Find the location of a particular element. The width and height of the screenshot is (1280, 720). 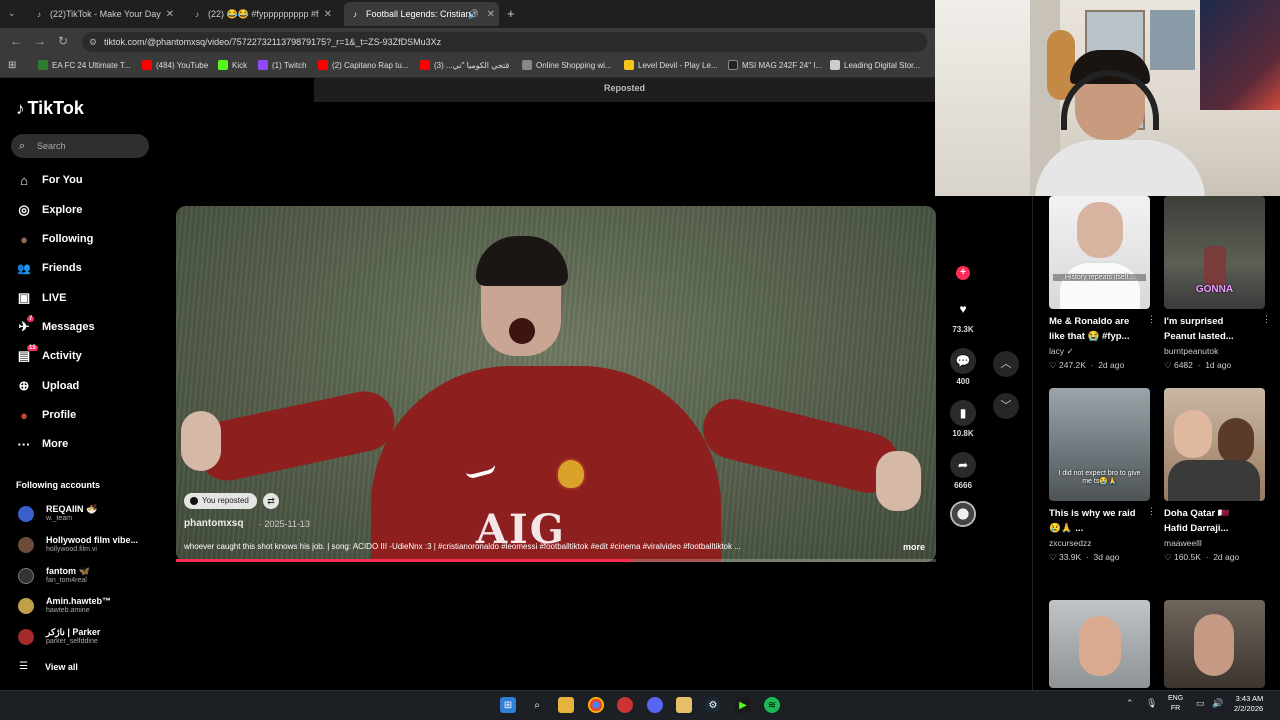

activity-badge: 15 is located at coordinates (32, 348).